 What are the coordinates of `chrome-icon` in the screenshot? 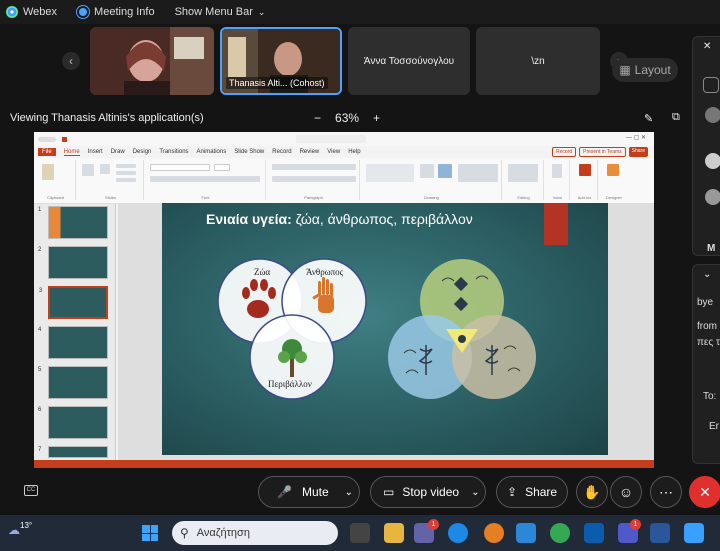 It's located at (560, 533).